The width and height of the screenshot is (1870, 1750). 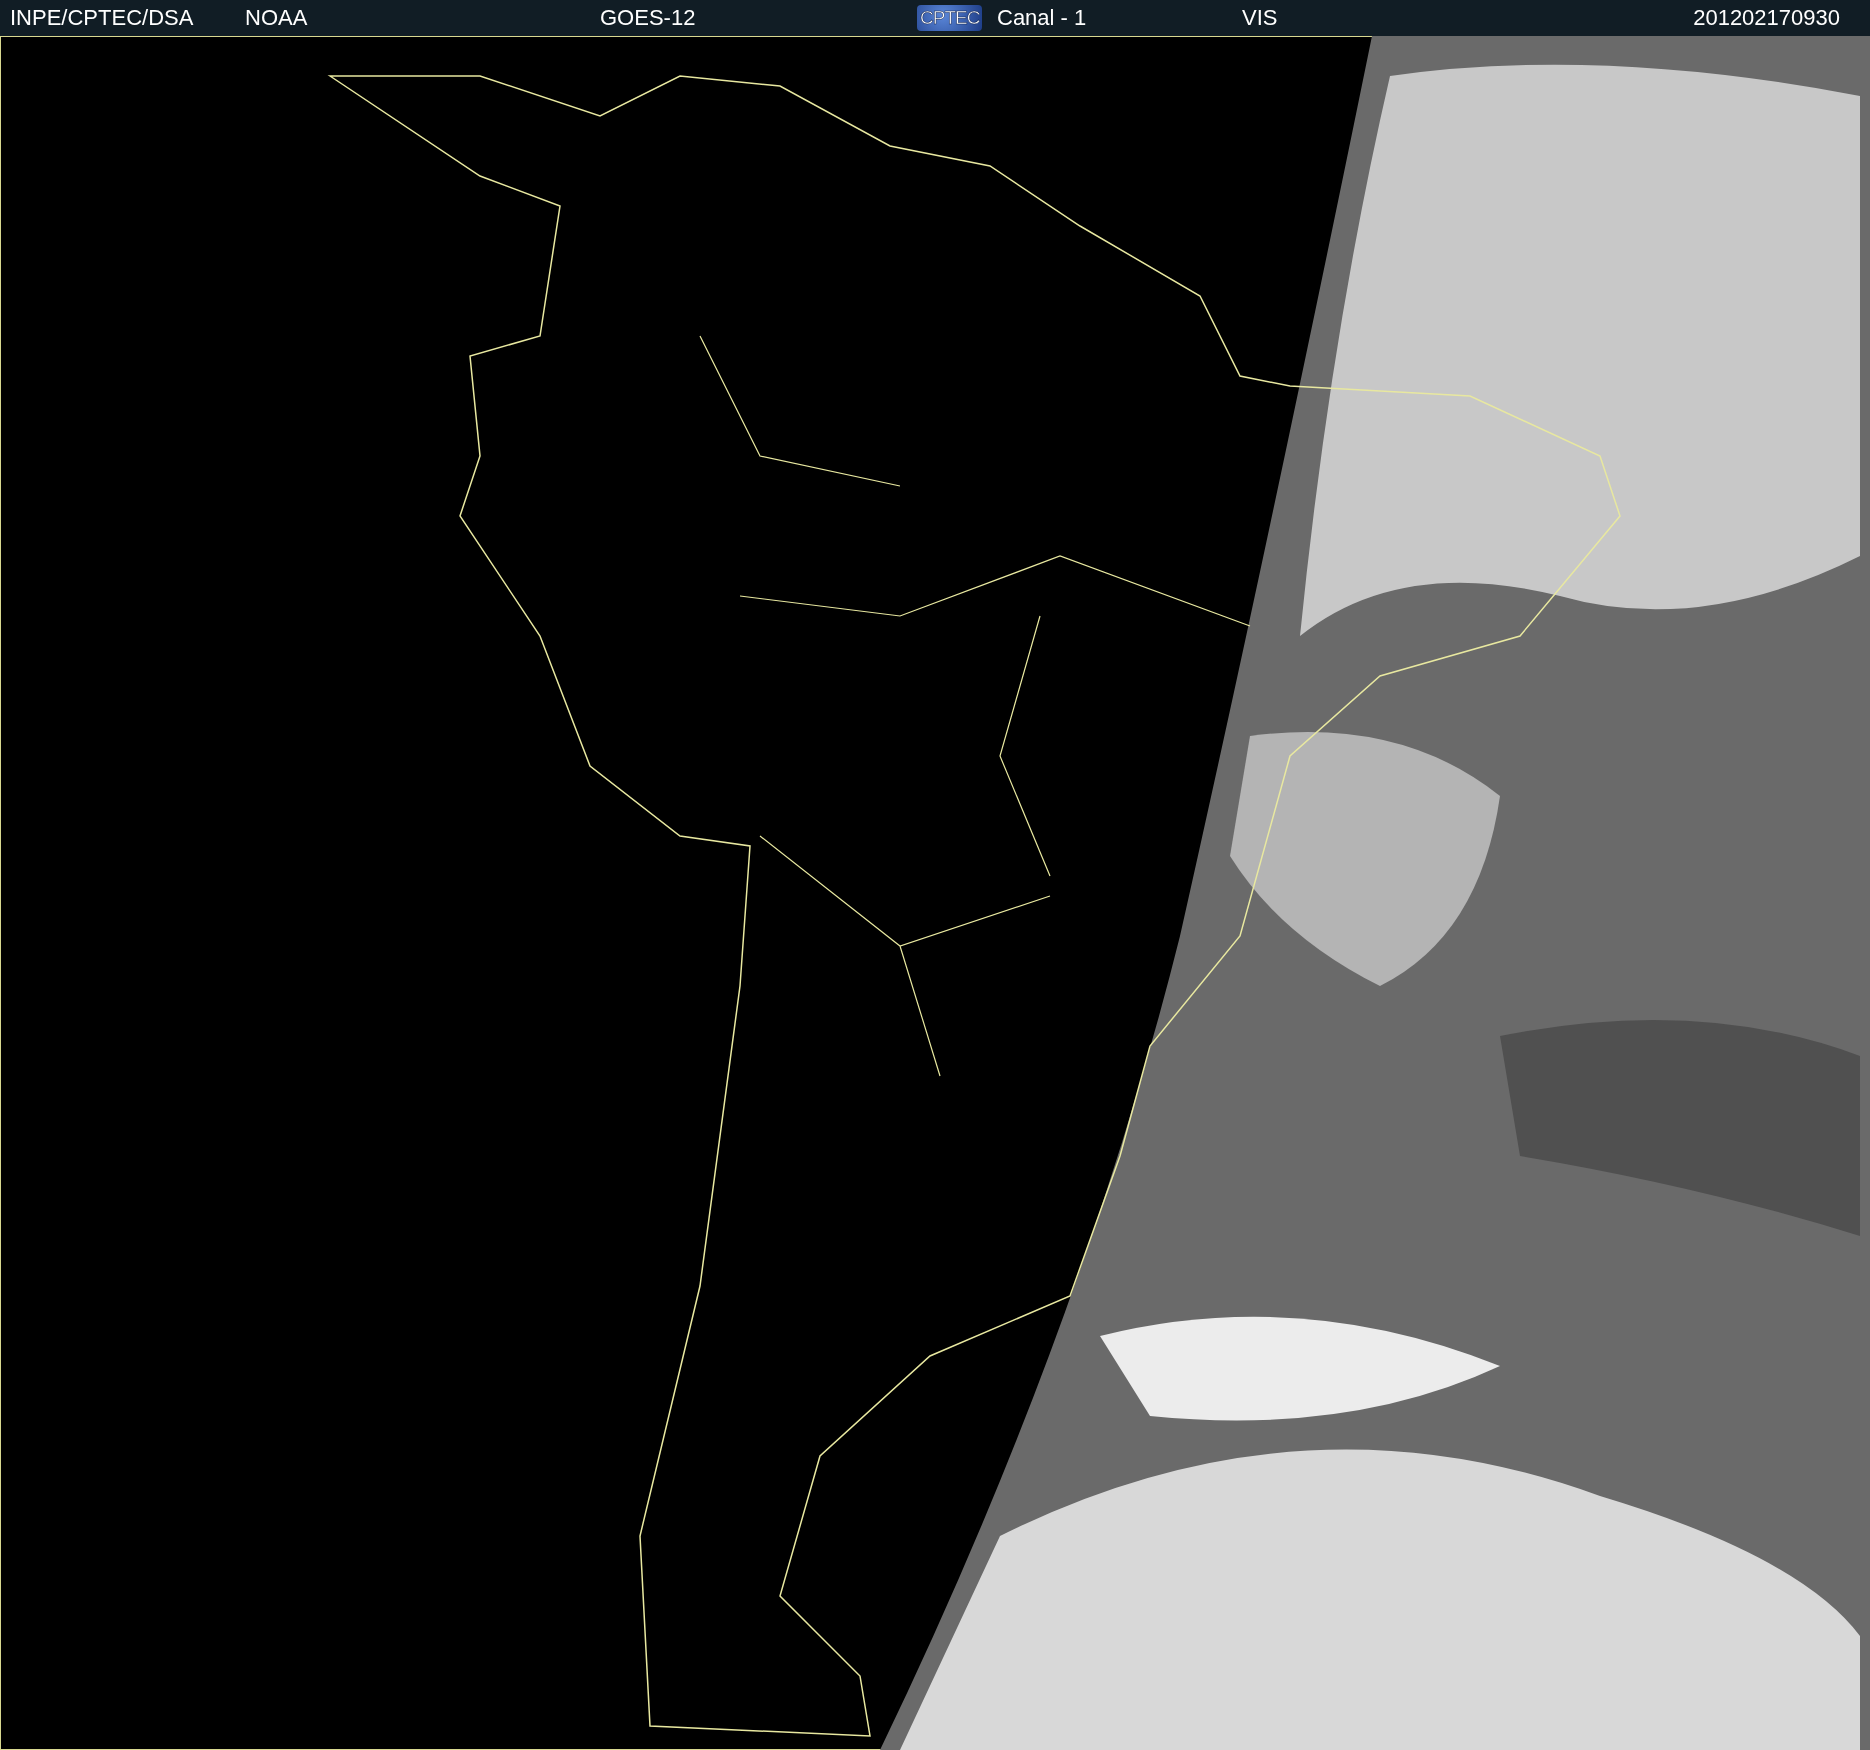 I want to click on source-label: INPE/CPTEC/DSA, so click(x=102, y=18).